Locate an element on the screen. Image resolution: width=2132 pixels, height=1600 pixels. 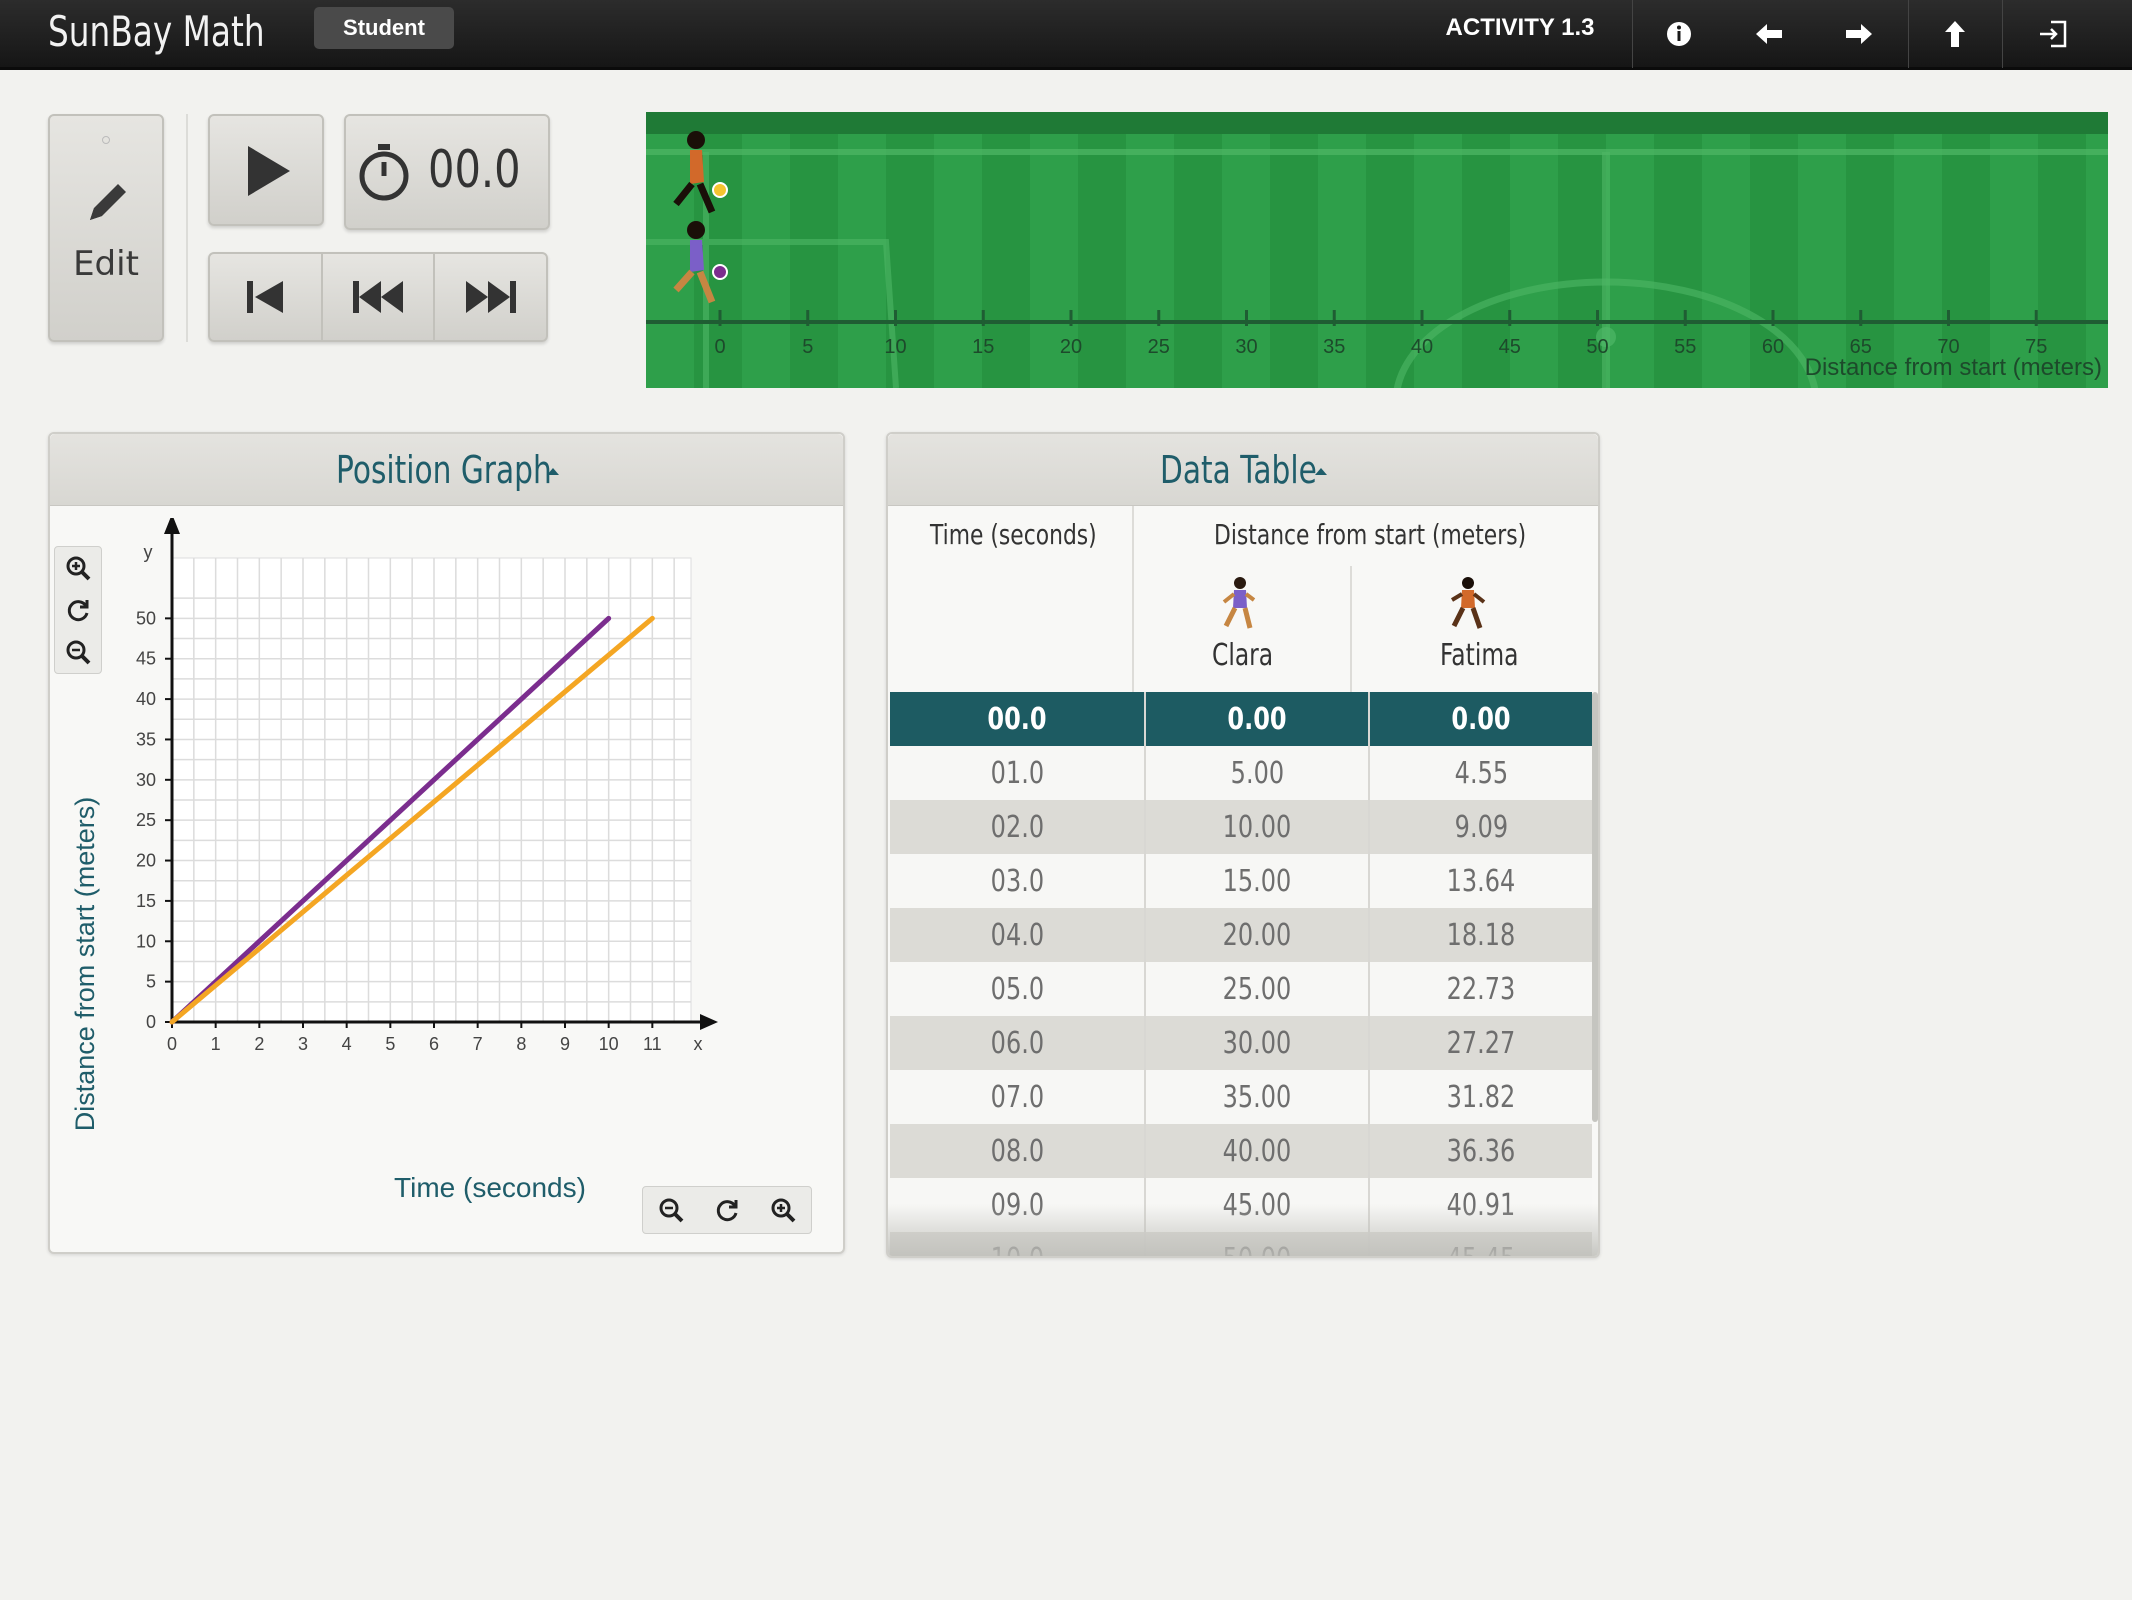
play-button is located at coordinates (266, 170).